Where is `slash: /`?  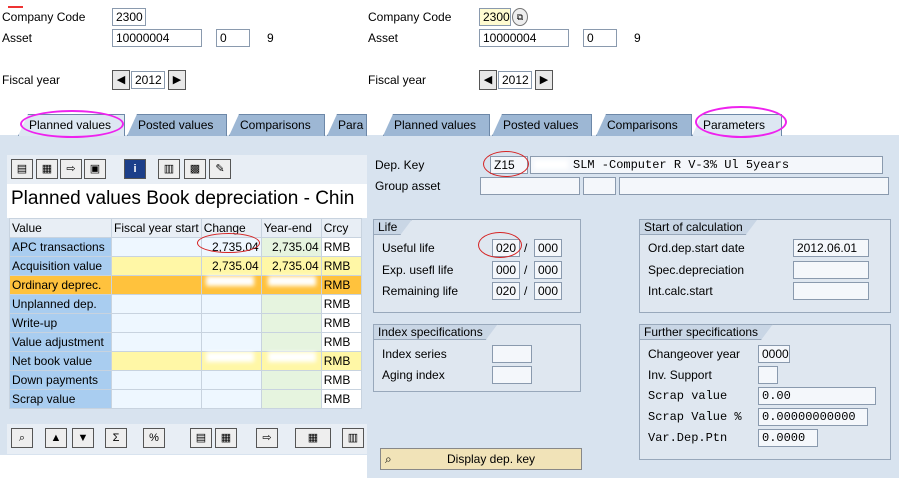 slash: / is located at coordinates (526, 291).